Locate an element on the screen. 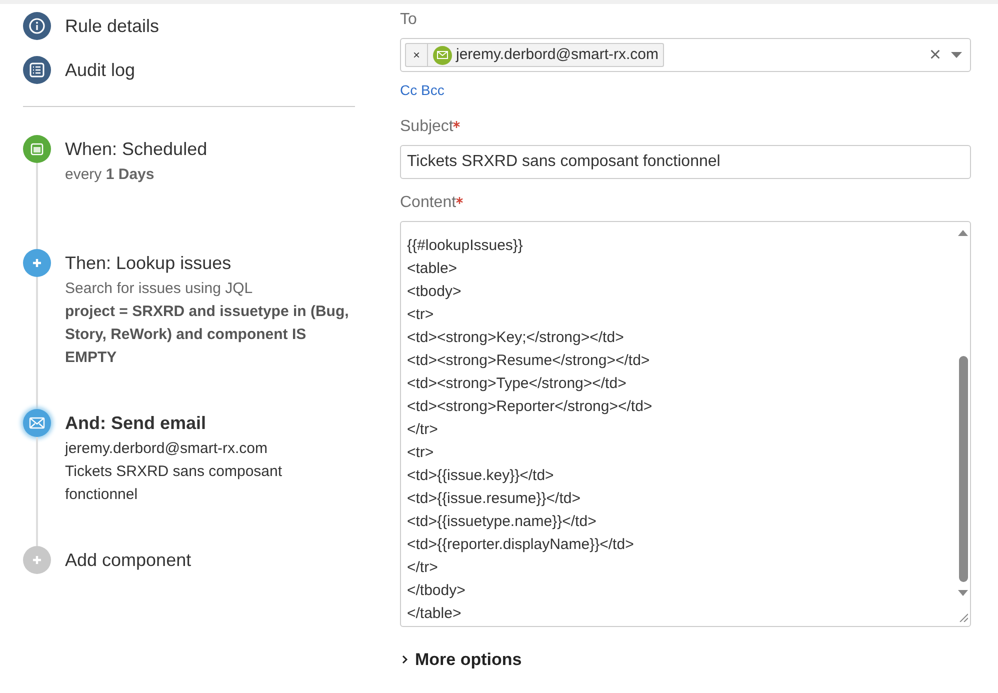 Image resolution: width=998 pixels, height=693 pixels. code-line: <td>{{issue.key}}</td> is located at coordinates (481, 476).